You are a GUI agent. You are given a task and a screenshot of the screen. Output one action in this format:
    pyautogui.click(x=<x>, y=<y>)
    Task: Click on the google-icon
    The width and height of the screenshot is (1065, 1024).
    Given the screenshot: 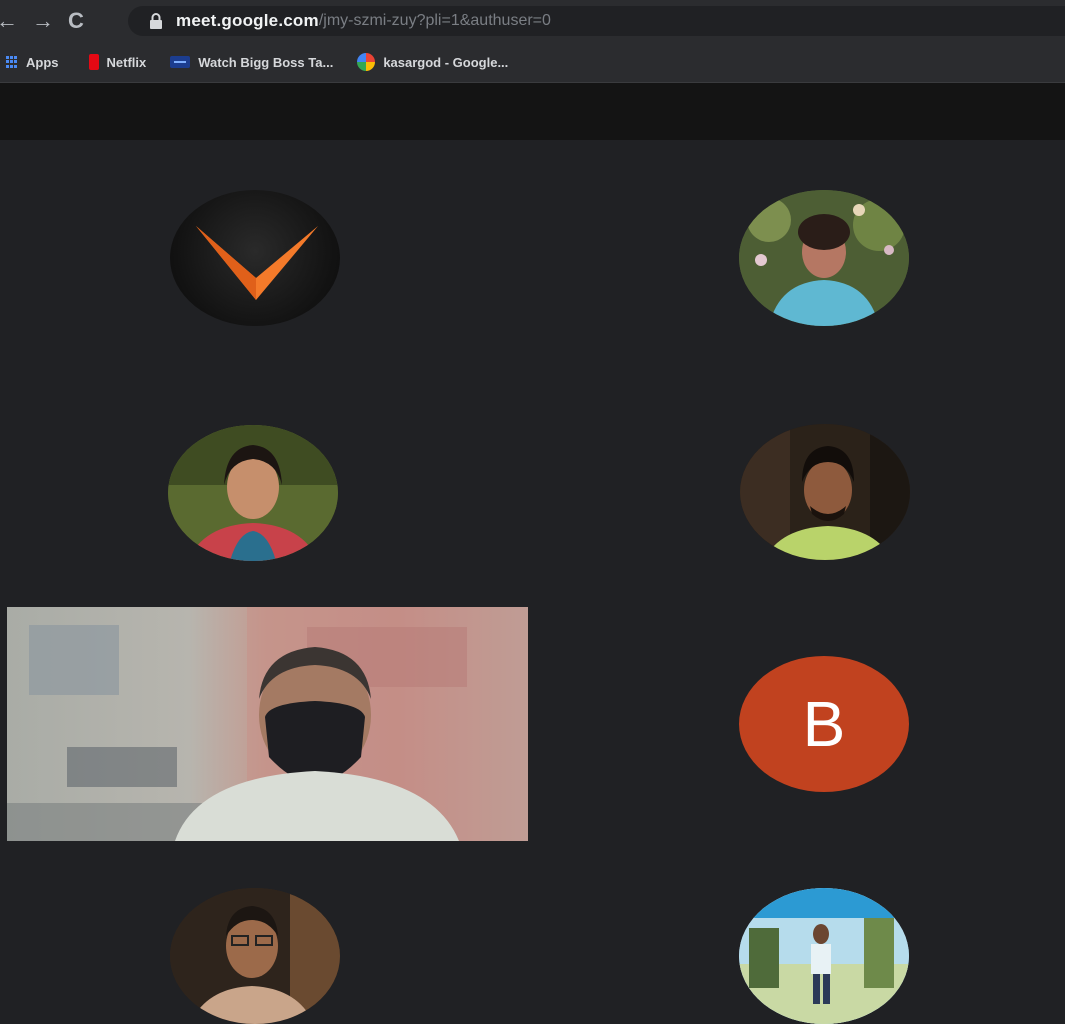 What is the action you would take?
    pyautogui.click(x=366, y=62)
    